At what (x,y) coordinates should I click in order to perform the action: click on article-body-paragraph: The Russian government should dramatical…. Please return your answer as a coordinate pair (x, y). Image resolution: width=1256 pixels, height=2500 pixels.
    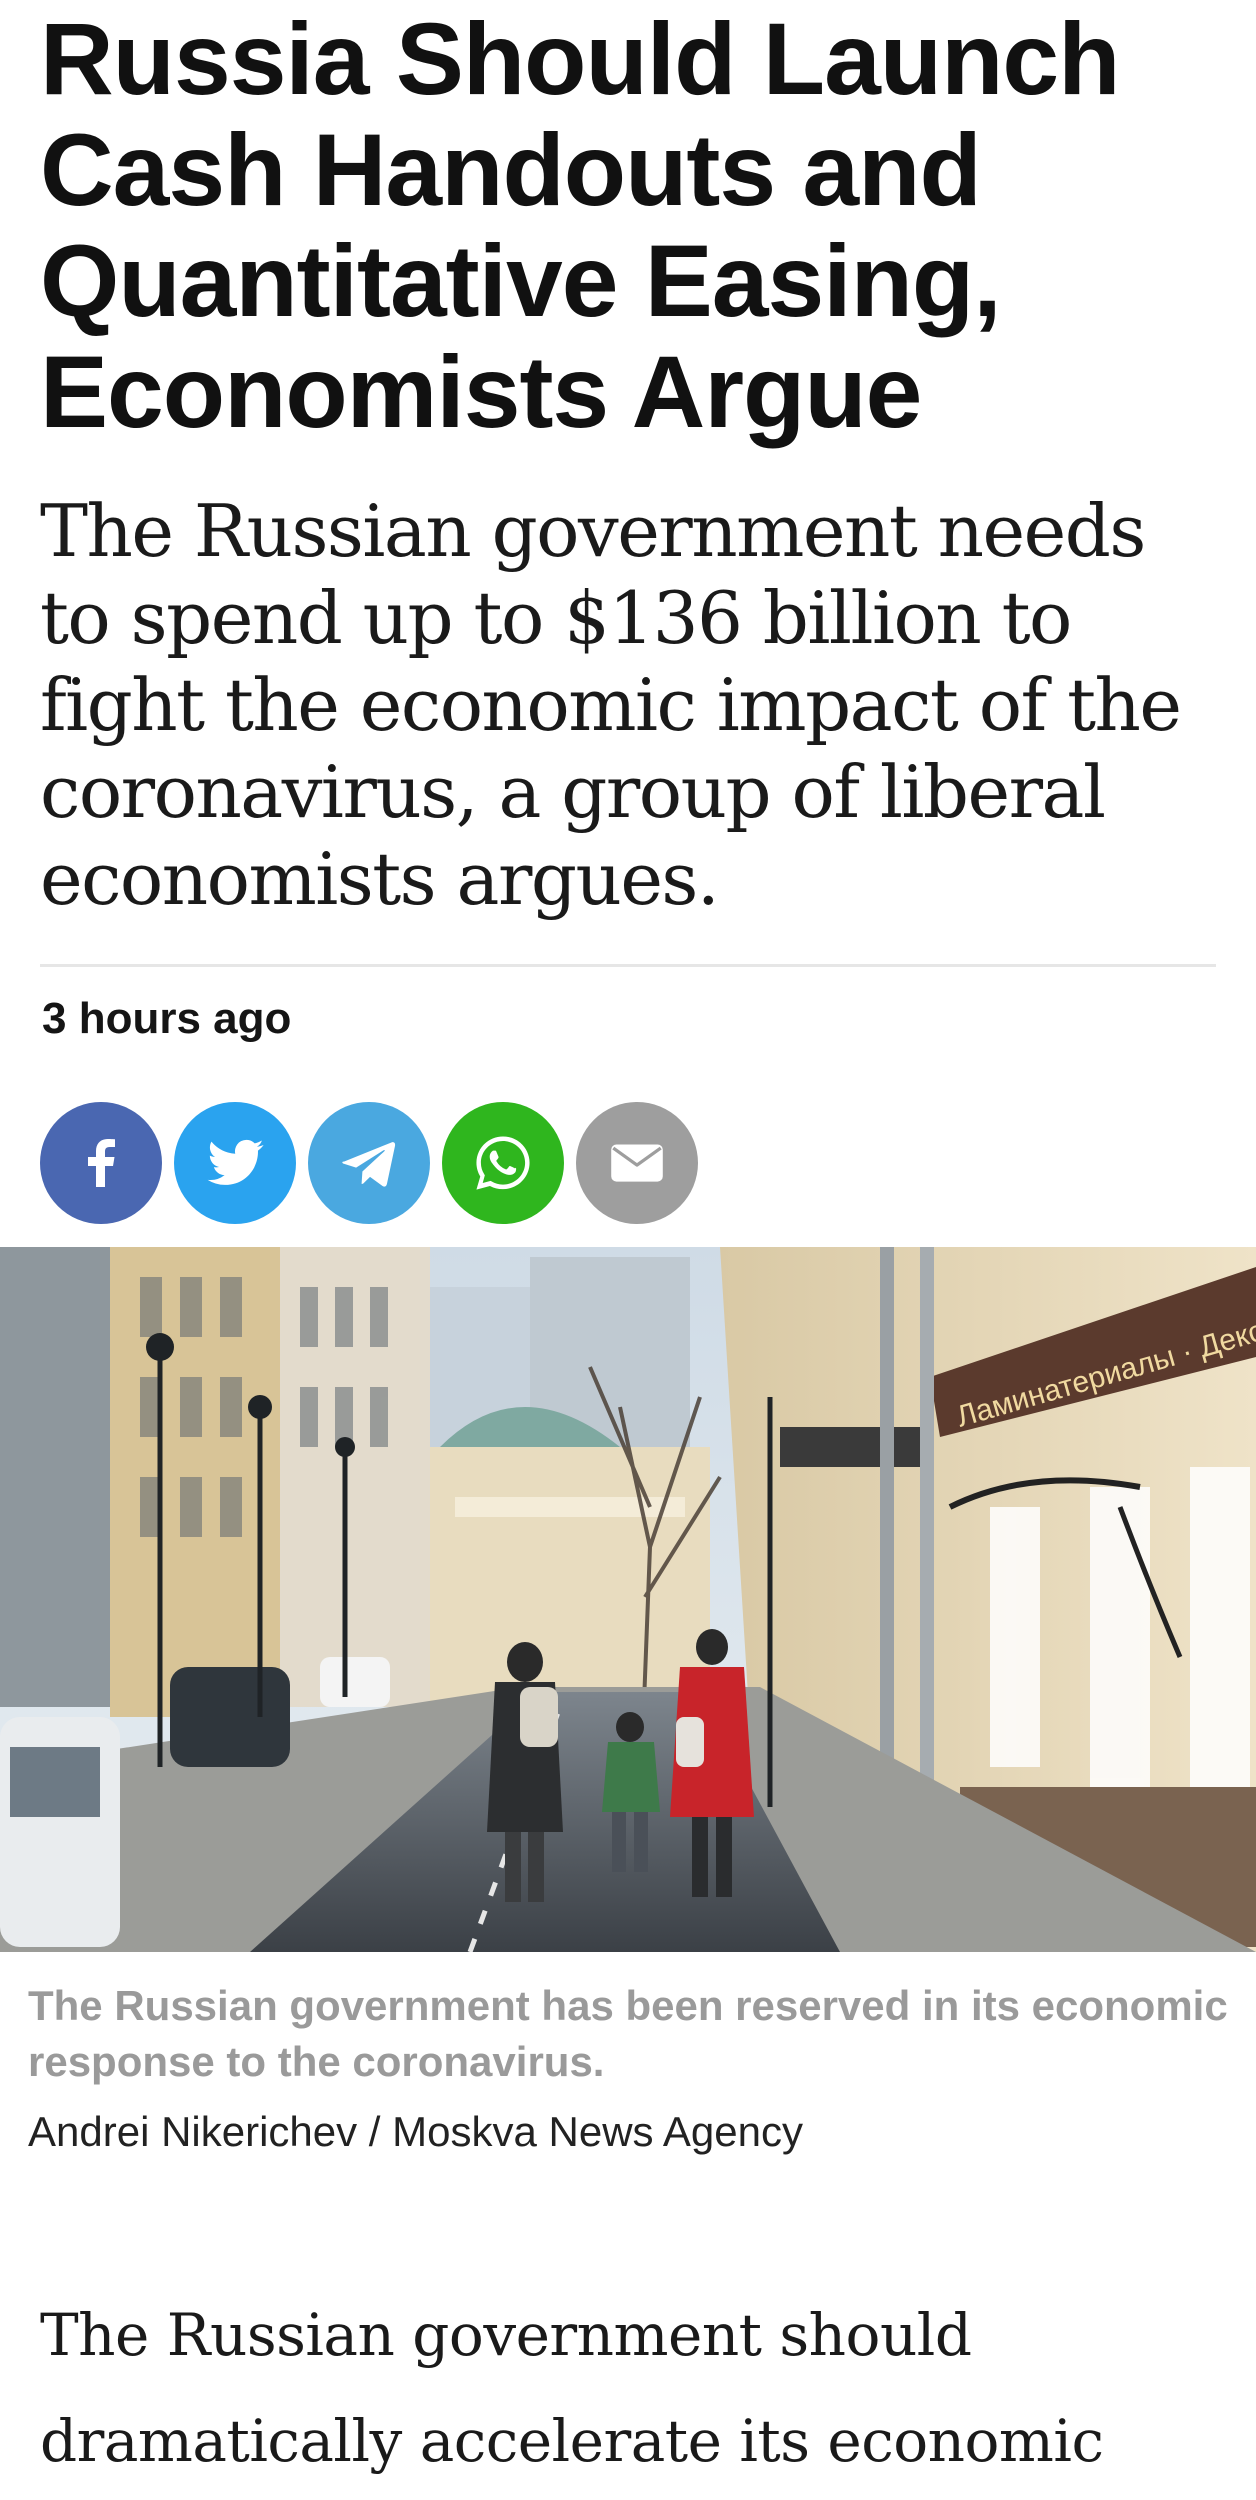
    Looking at the image, I should click on (572, 2388).